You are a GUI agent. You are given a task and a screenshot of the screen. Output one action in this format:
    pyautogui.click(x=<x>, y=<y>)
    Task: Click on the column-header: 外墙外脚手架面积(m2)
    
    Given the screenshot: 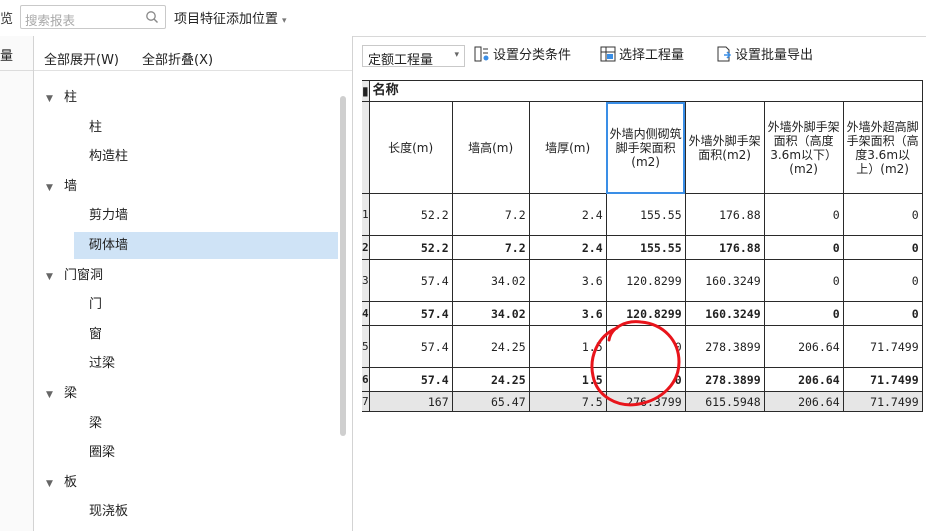 What is the action you would take?
    pyautogui.click(x=724, y=147)
    